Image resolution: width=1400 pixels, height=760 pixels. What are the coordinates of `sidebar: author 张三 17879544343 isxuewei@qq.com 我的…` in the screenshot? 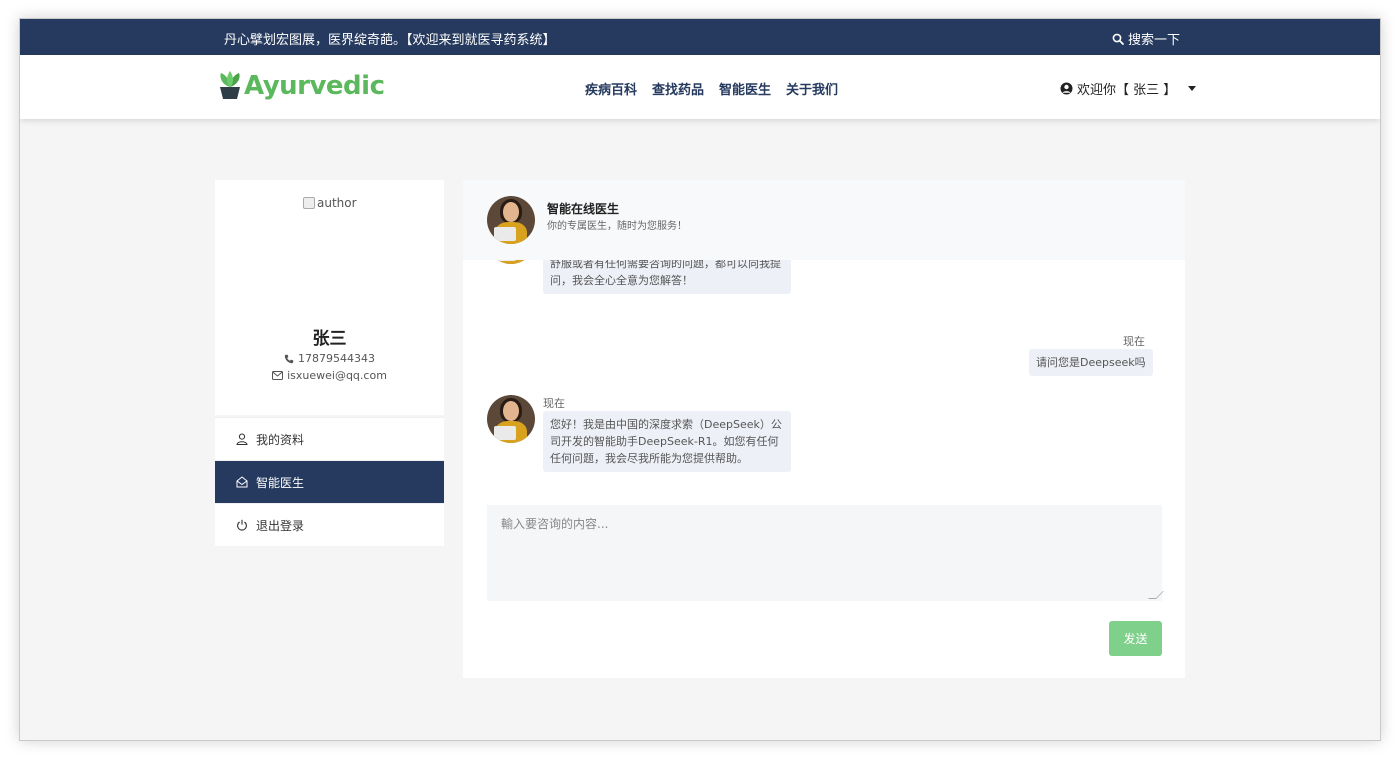 It's located at (329, 363).